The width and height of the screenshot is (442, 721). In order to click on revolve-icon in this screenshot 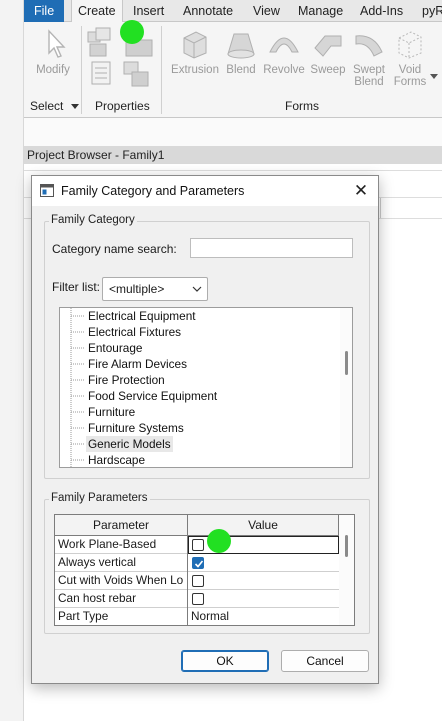, I will do `click(284, 45)`.